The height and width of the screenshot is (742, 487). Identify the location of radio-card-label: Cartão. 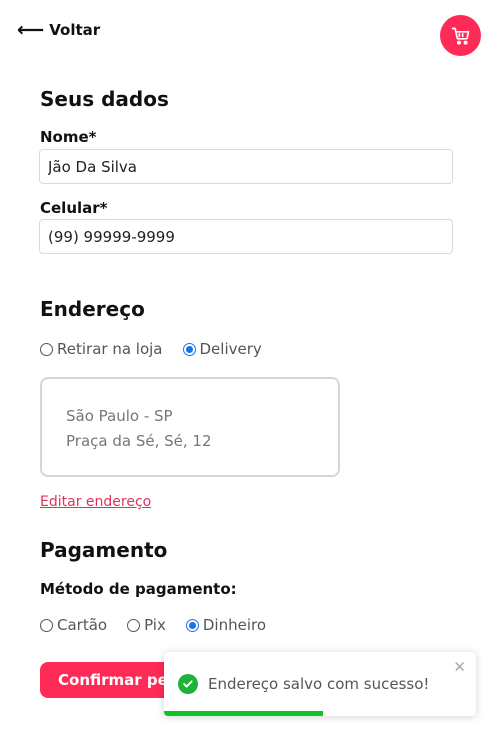
(82, 625).